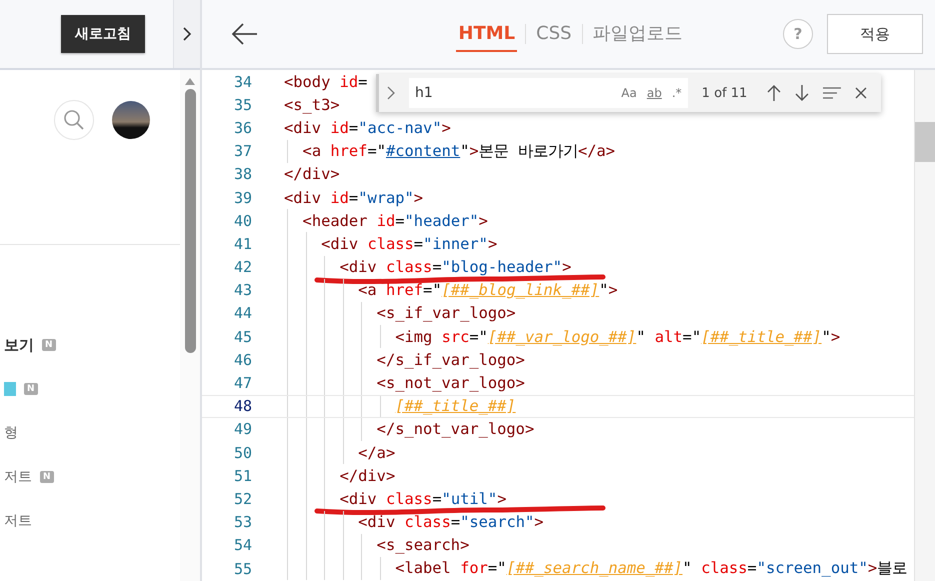 The height and width of the screenshot is (581, 935). What do you see at coordinates (487, 290) in the screenshot?
I see `code-line: <a href="[##_blog_link_##]">` at bounding box center [487, 290].